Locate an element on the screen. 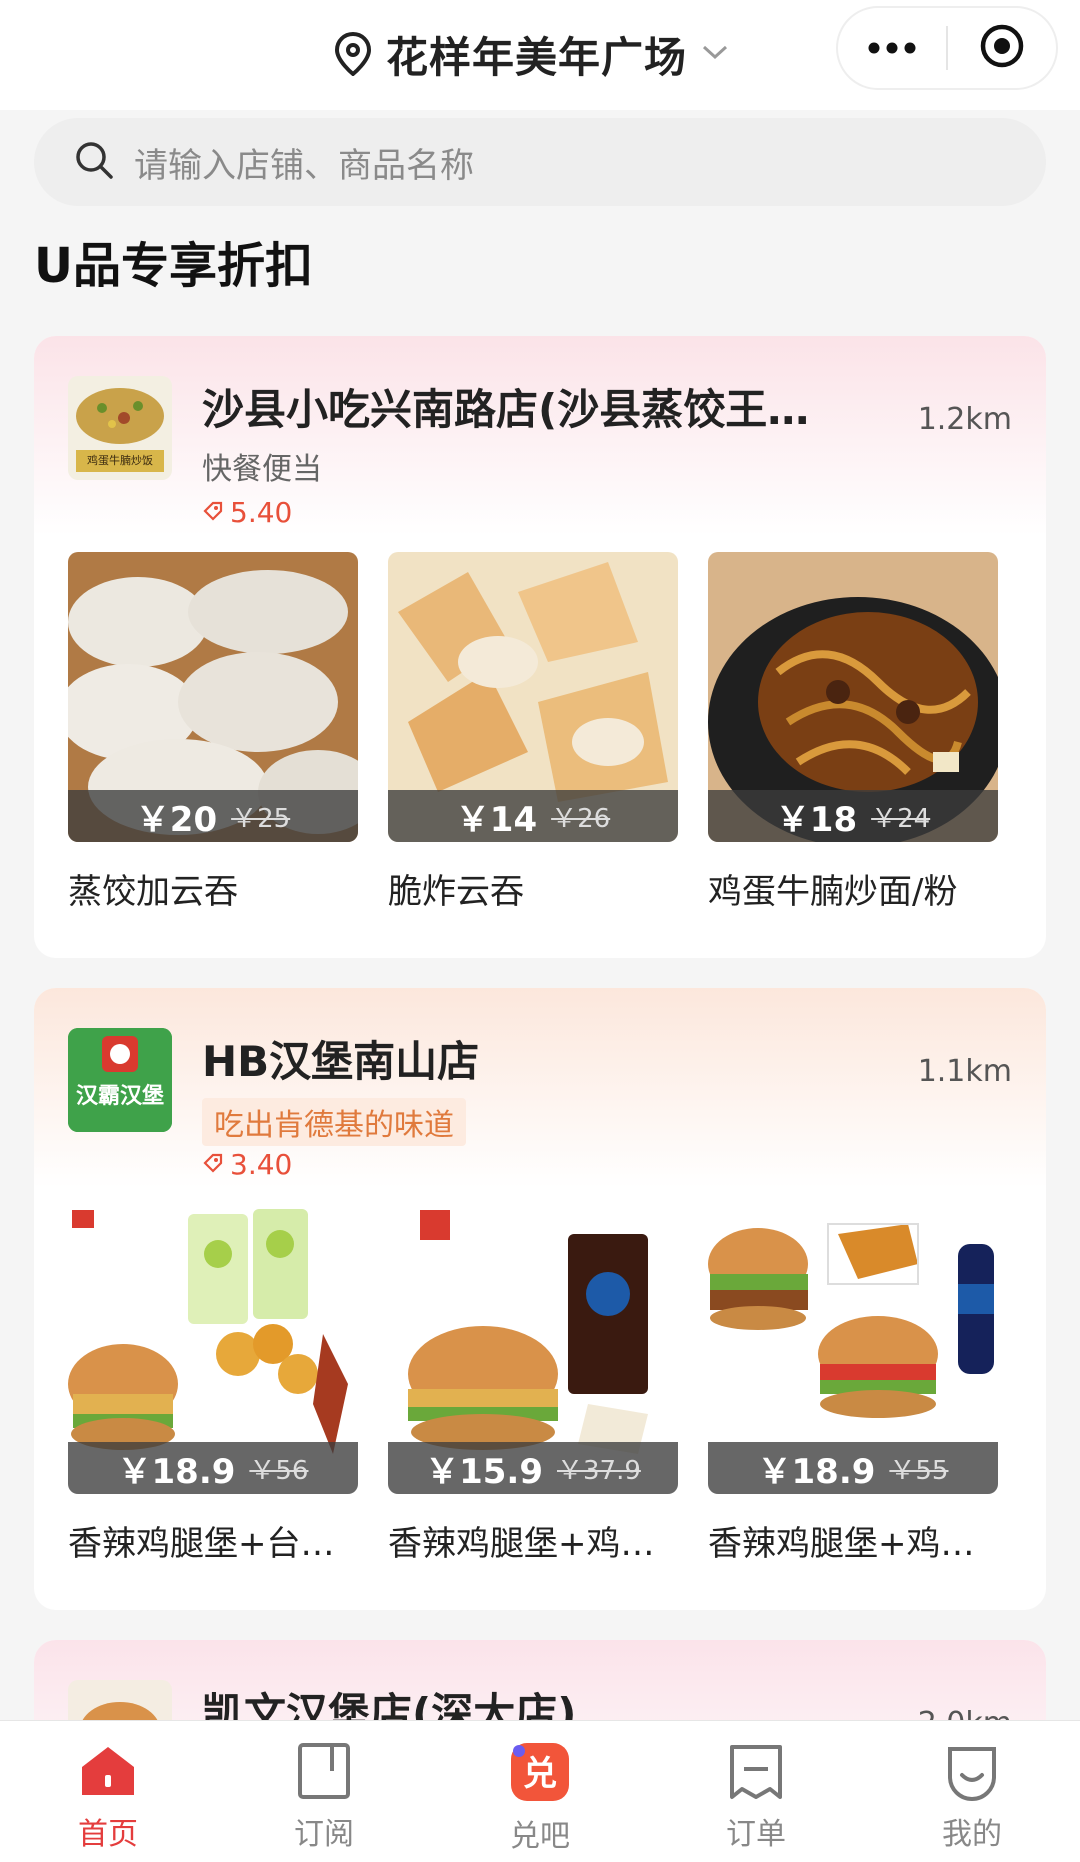  store-distance: 1.1km is located at coordinates (964, 1071).